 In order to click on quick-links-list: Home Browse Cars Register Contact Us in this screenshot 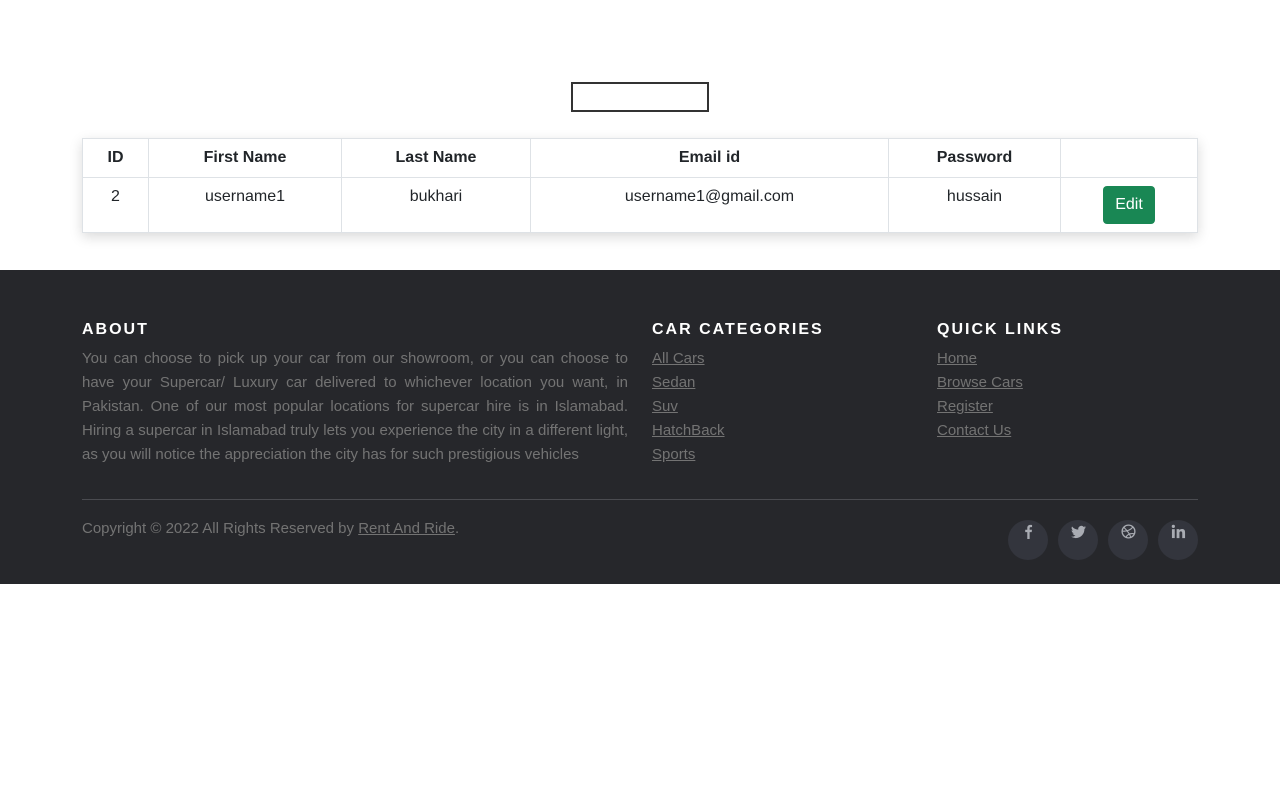, I will do `click(1067, 395)`.